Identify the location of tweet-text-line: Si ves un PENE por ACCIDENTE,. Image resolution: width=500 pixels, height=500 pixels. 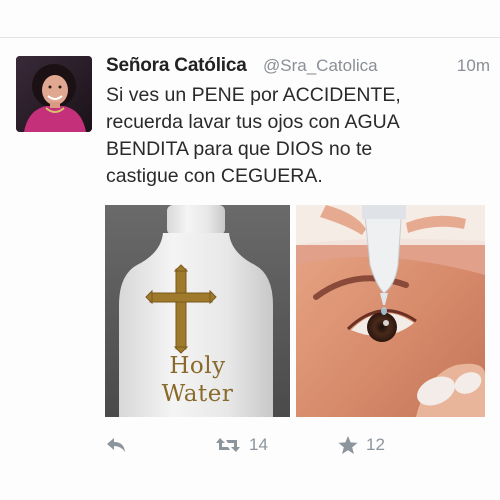
(253, 95).